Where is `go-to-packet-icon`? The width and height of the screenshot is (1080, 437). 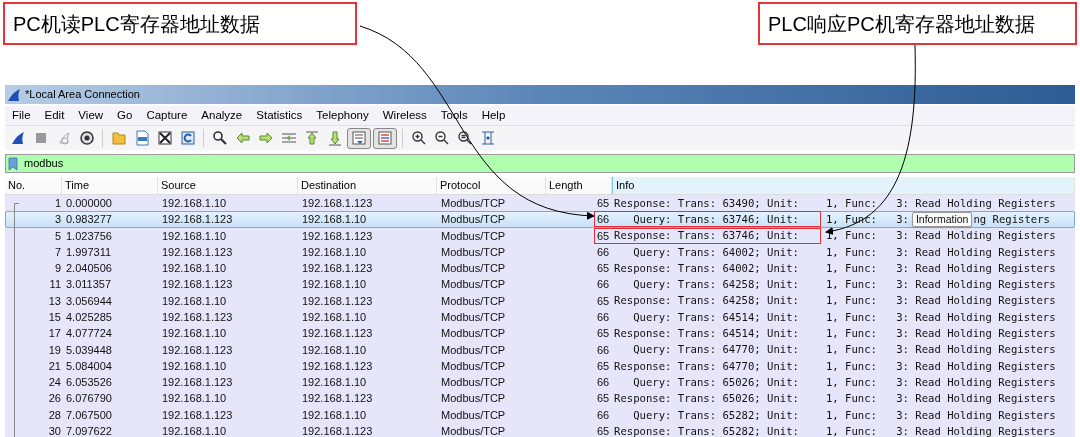
go-to-packet-icon is located at coordinates (288, 138).